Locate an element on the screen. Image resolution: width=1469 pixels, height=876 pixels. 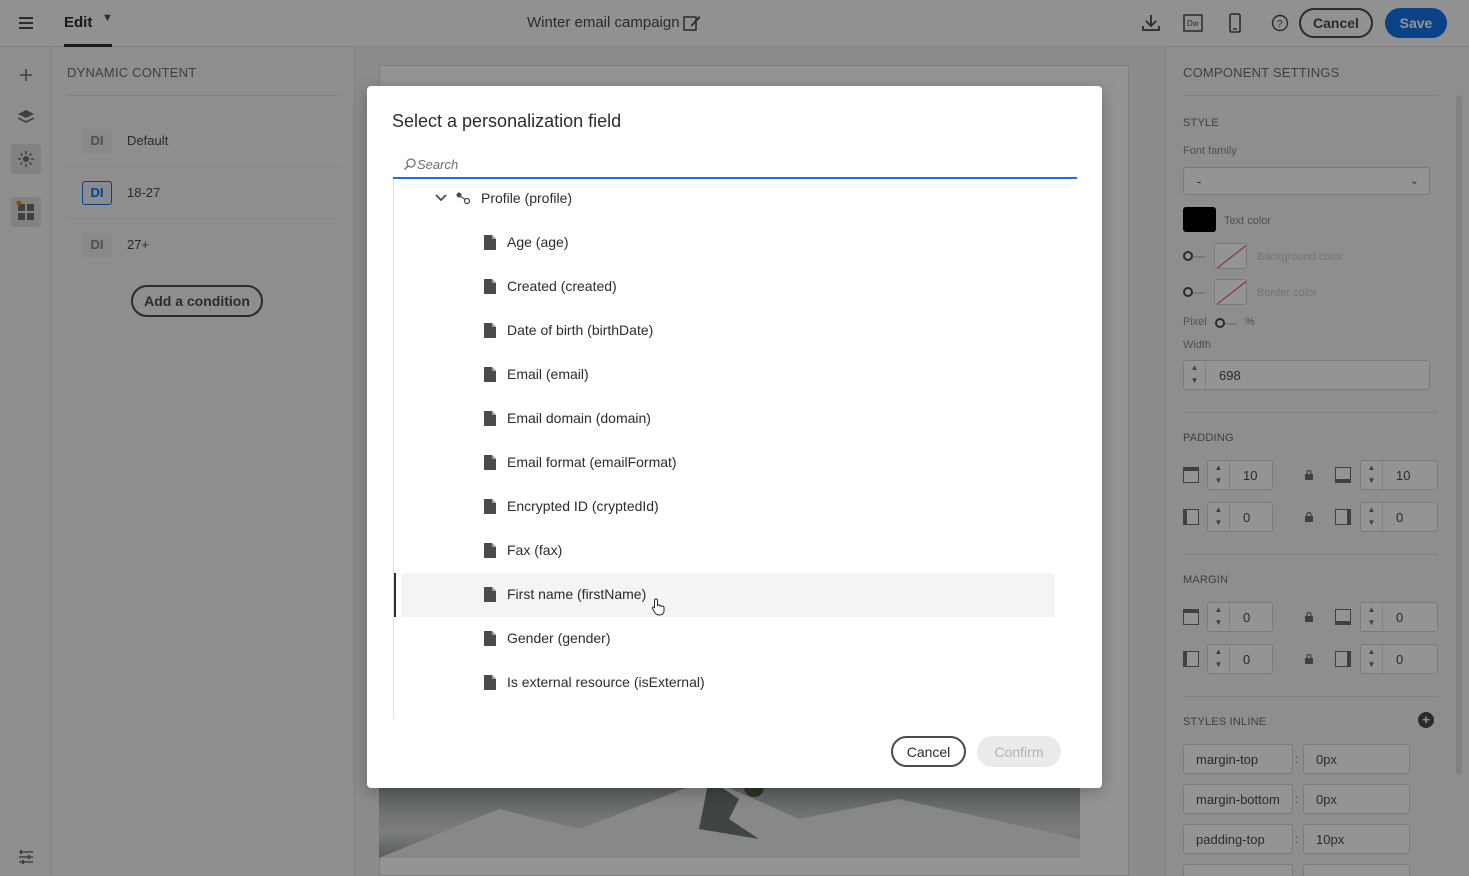
tree-field-item: Is external resource (isExternal) is located at coordinates (724, 683).